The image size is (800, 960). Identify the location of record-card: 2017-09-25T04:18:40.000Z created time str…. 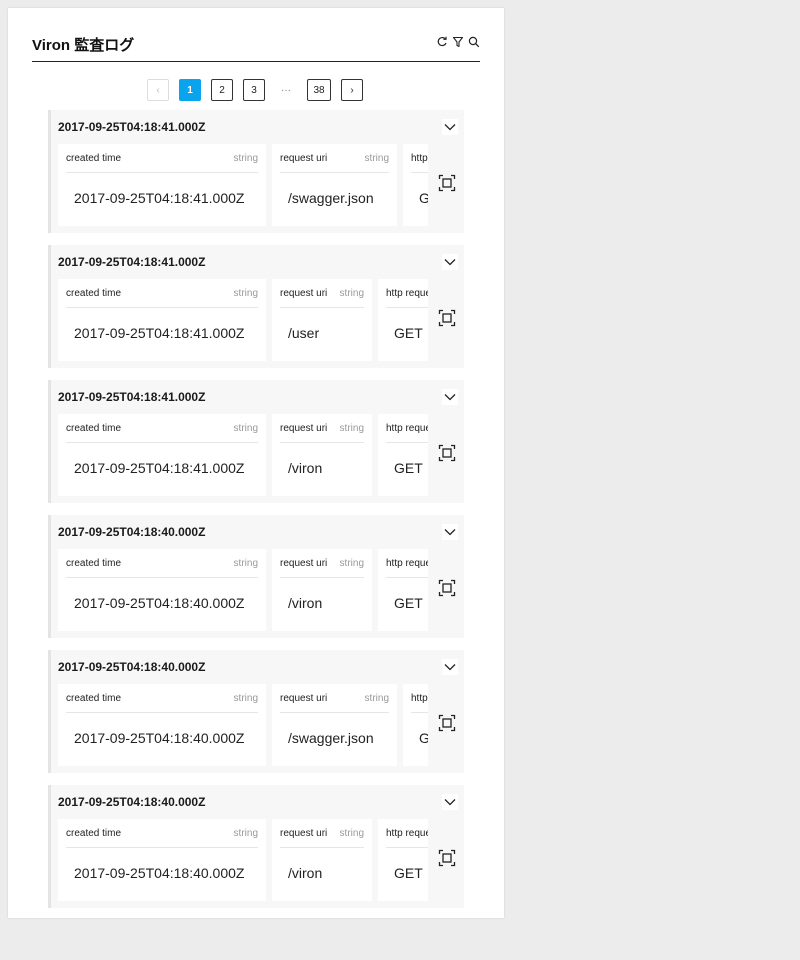
(256, 576).